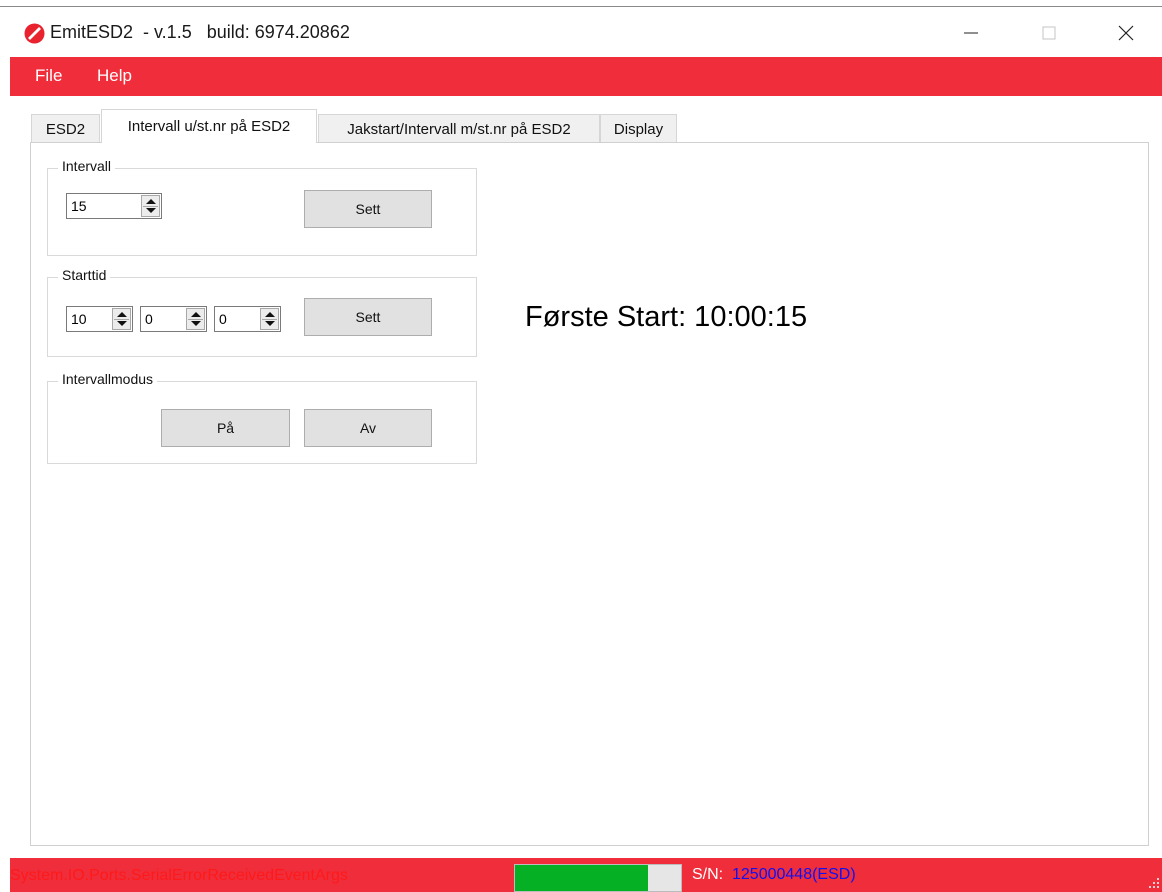  What do you see at coordinates (666, 317) in the screenshot?
I see `first-start-label: Første Start: 10:00:15` at bounding box center [666, 317].